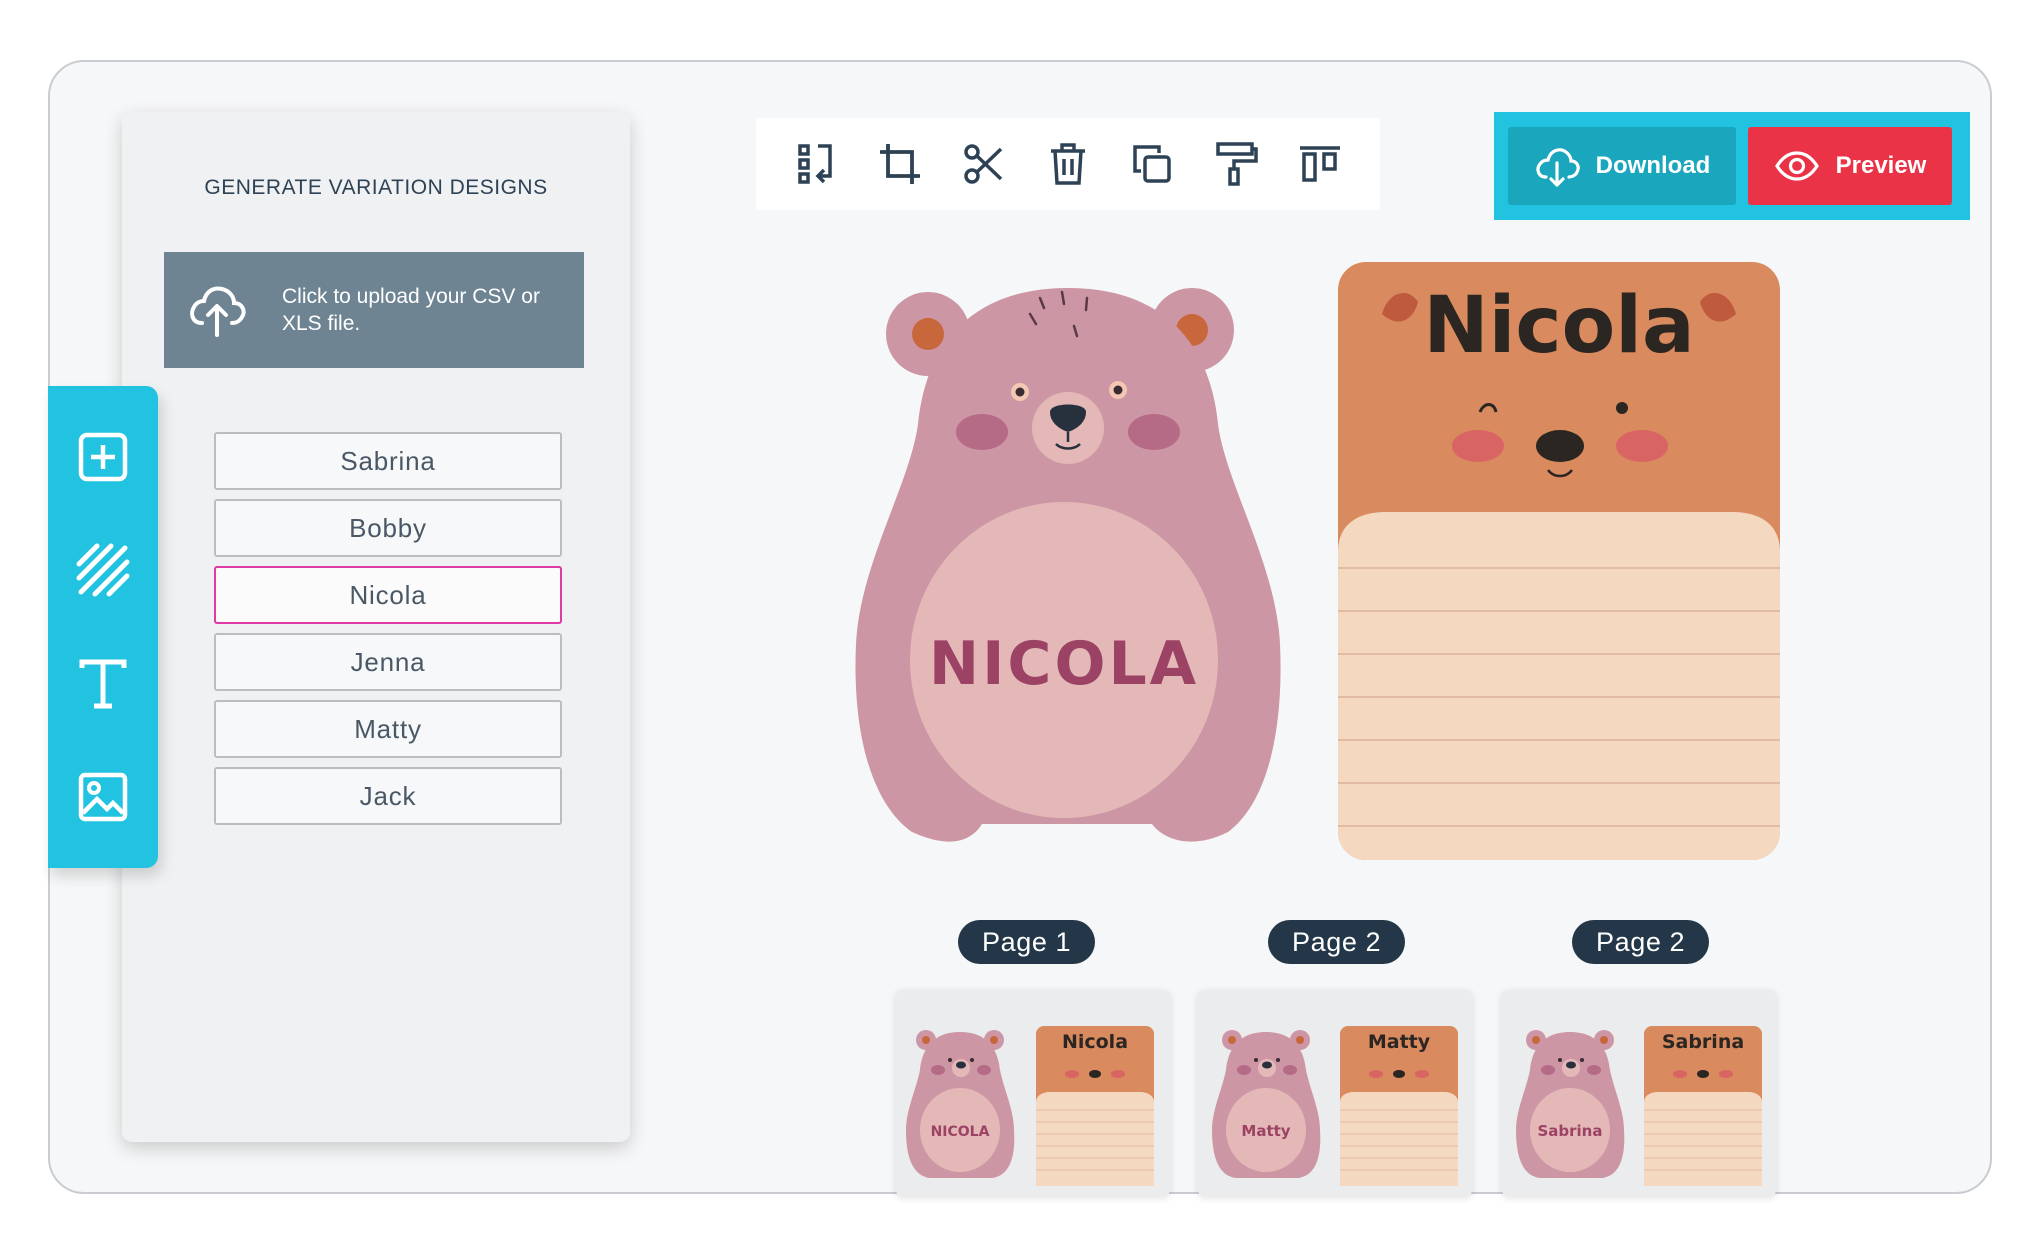  I want to click on crop-button, so click(900, 164).